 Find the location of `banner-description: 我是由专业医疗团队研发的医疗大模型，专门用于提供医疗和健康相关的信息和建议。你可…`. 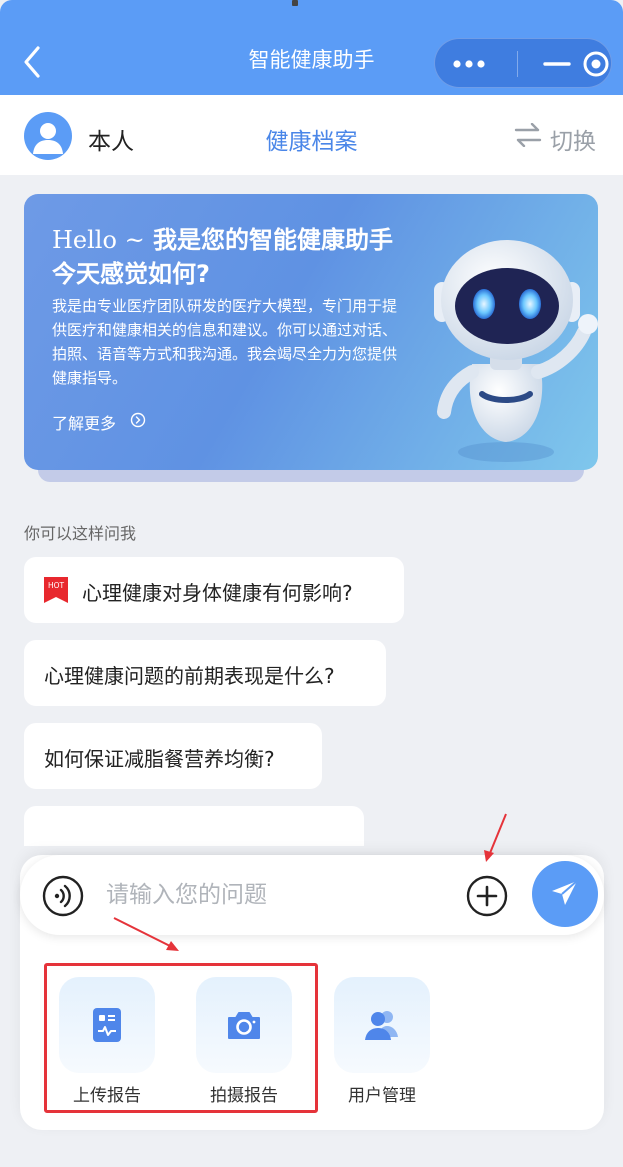

banner-description: 我是由专业医疗团队研发的医疗大模型，专门用于提供医疗和健康相关的信息和建议。你可… is located at coordinates (225, 342).